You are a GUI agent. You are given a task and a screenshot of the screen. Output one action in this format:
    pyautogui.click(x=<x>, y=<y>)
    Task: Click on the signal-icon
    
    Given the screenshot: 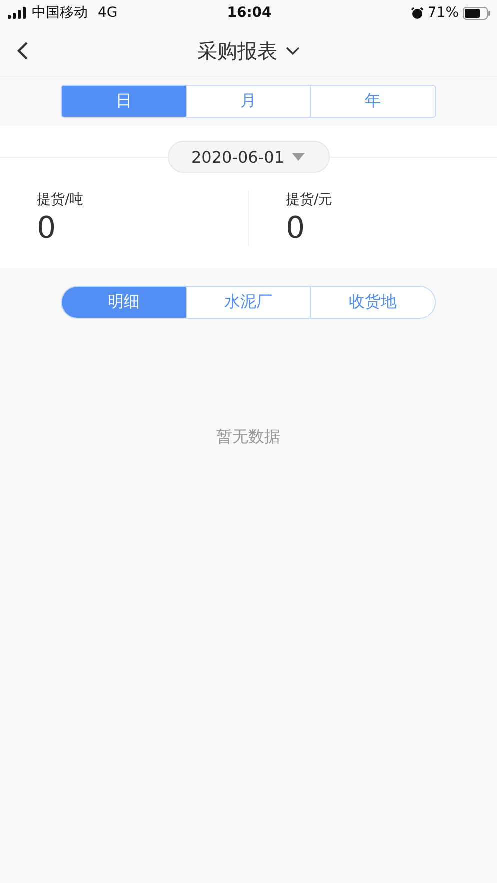 What is the action you would take?
    pyautogui.click(x=18, y=13)
    